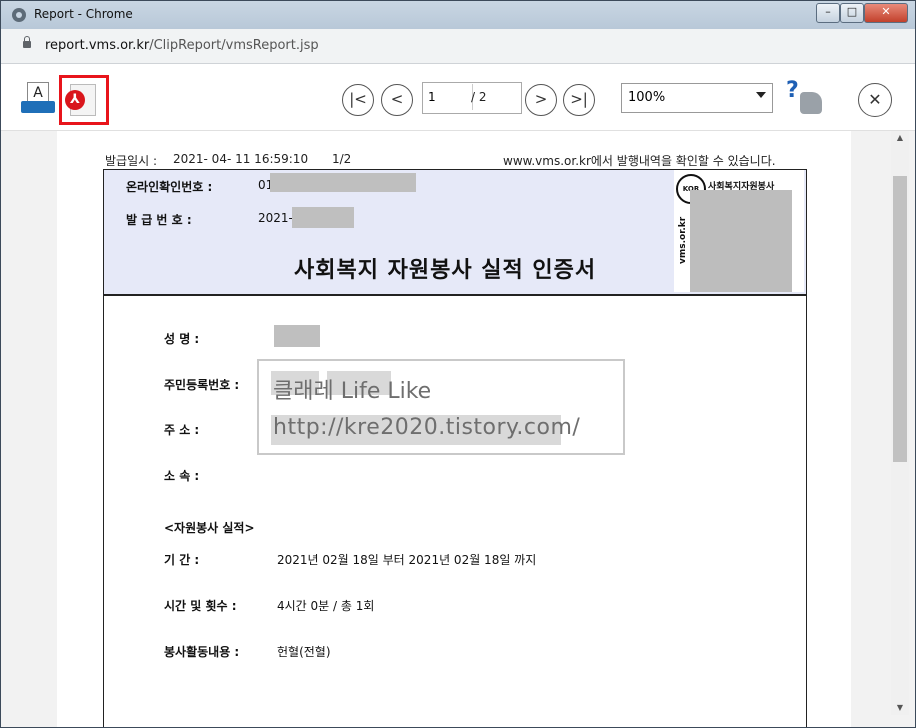 The height and width of the screenshot is (728, 916). I want to click on chevron-down-icon, so click(761, 95).